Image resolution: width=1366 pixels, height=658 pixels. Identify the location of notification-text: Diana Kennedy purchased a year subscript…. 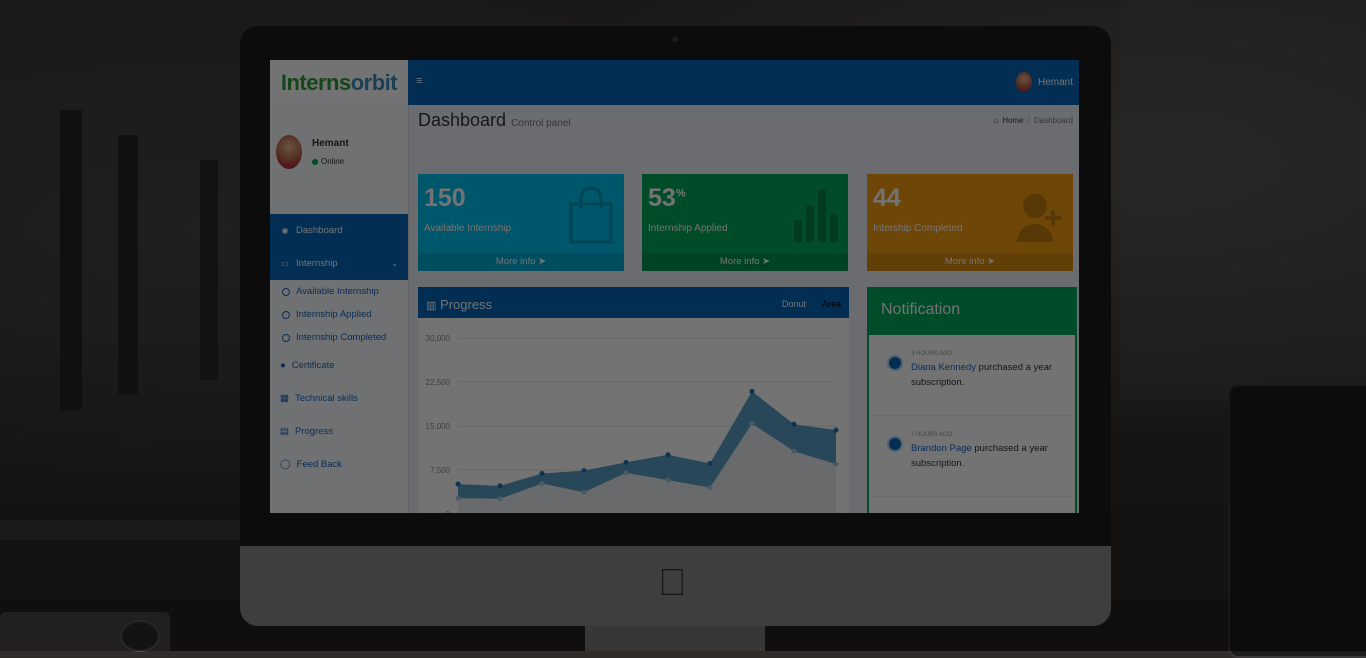
(982, 375).